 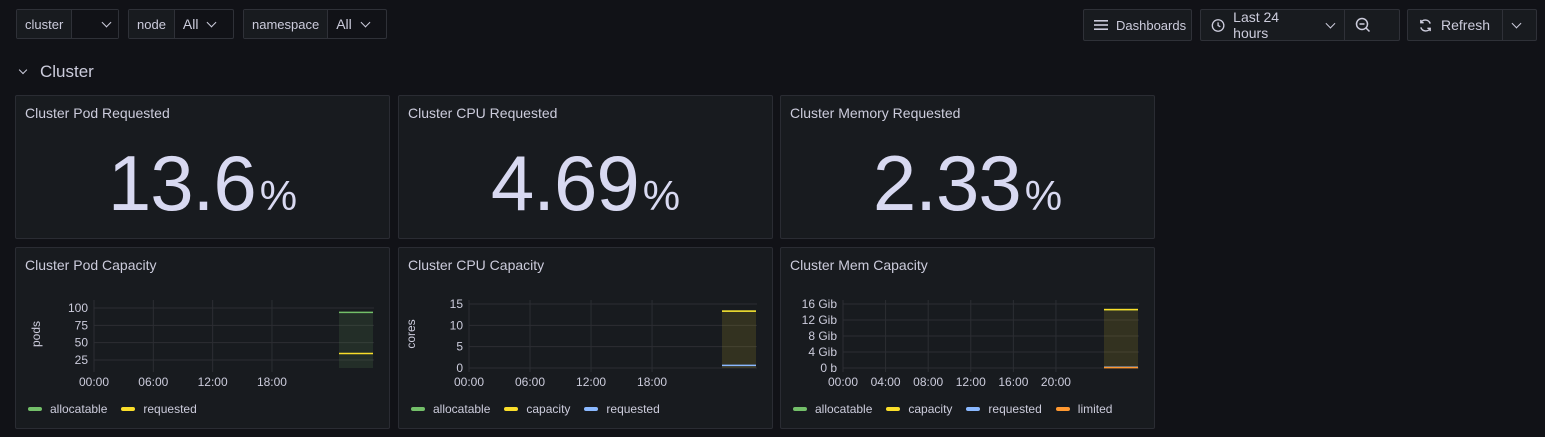 I want to click on stat-value: 4.69%, so click(x=585, y=183).